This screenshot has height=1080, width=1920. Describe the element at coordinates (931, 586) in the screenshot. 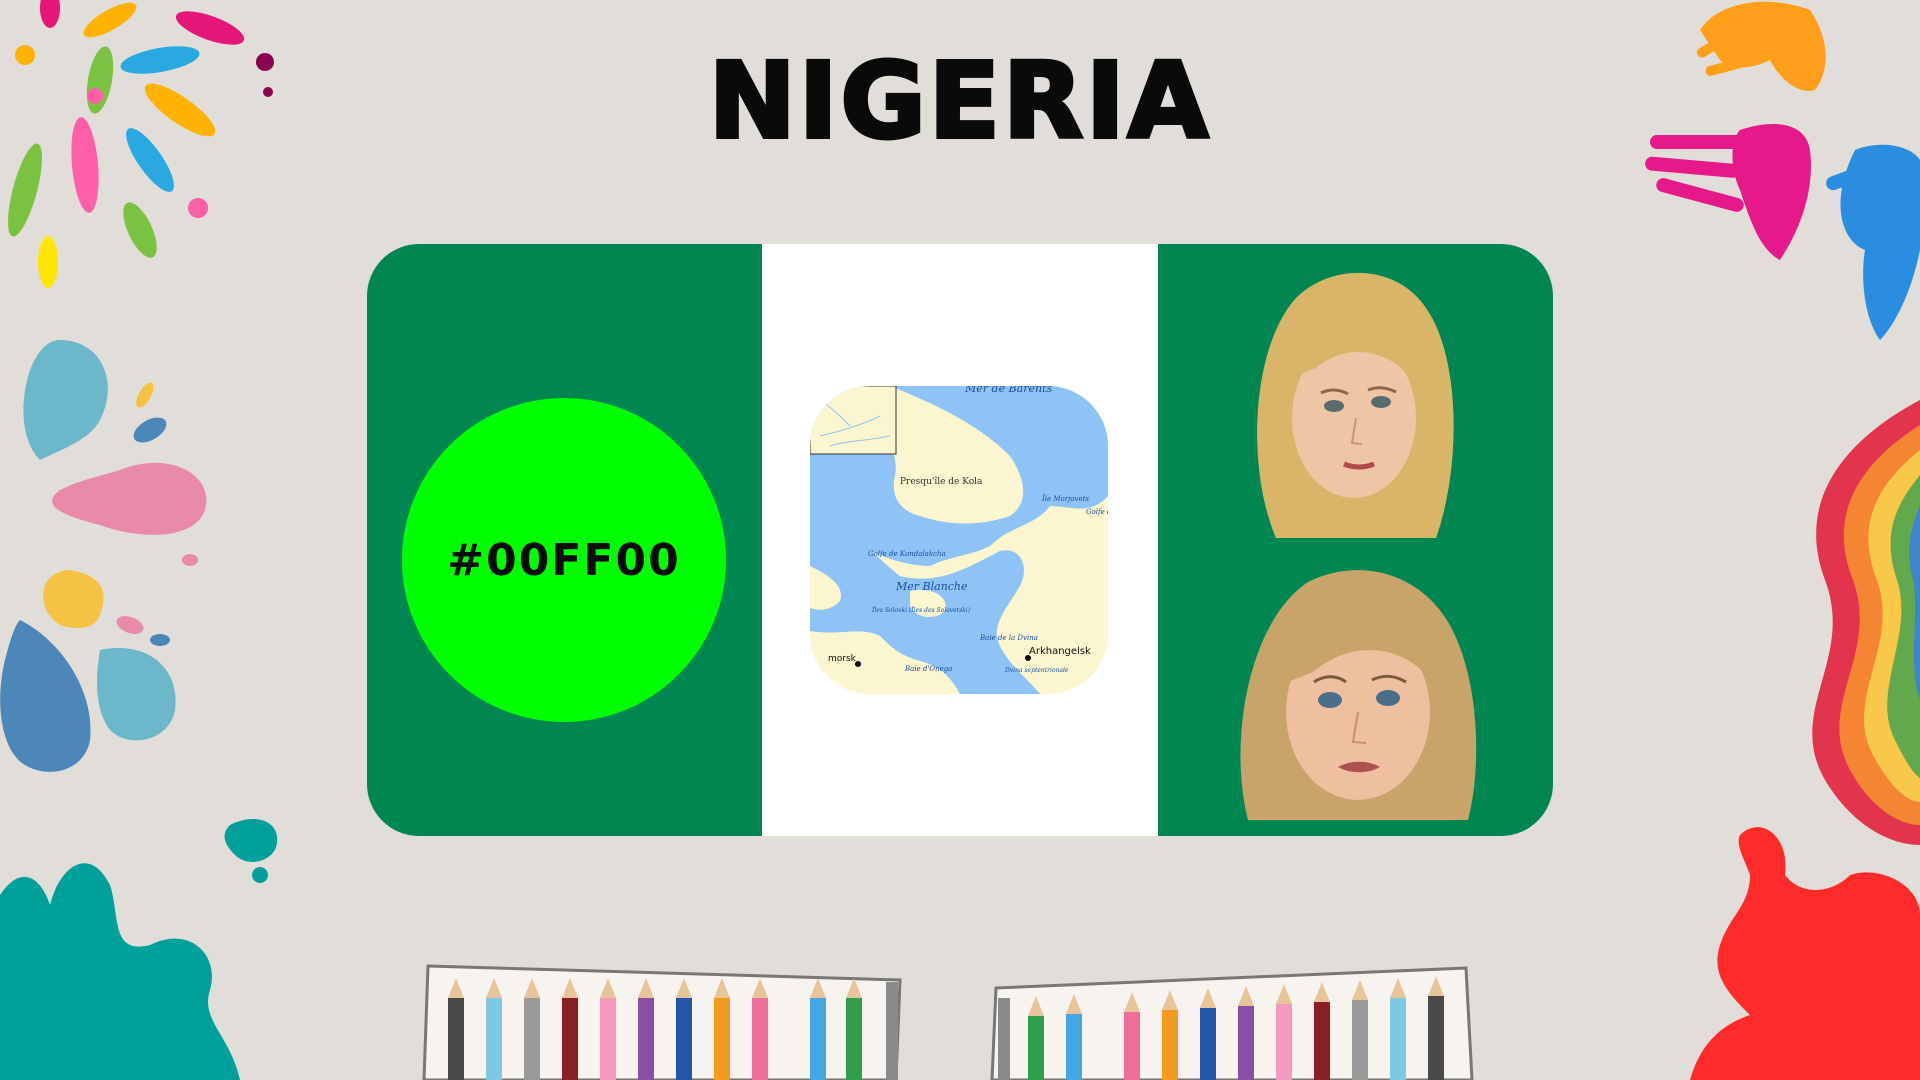

I see `map-label: Mer Blanche` at that location.